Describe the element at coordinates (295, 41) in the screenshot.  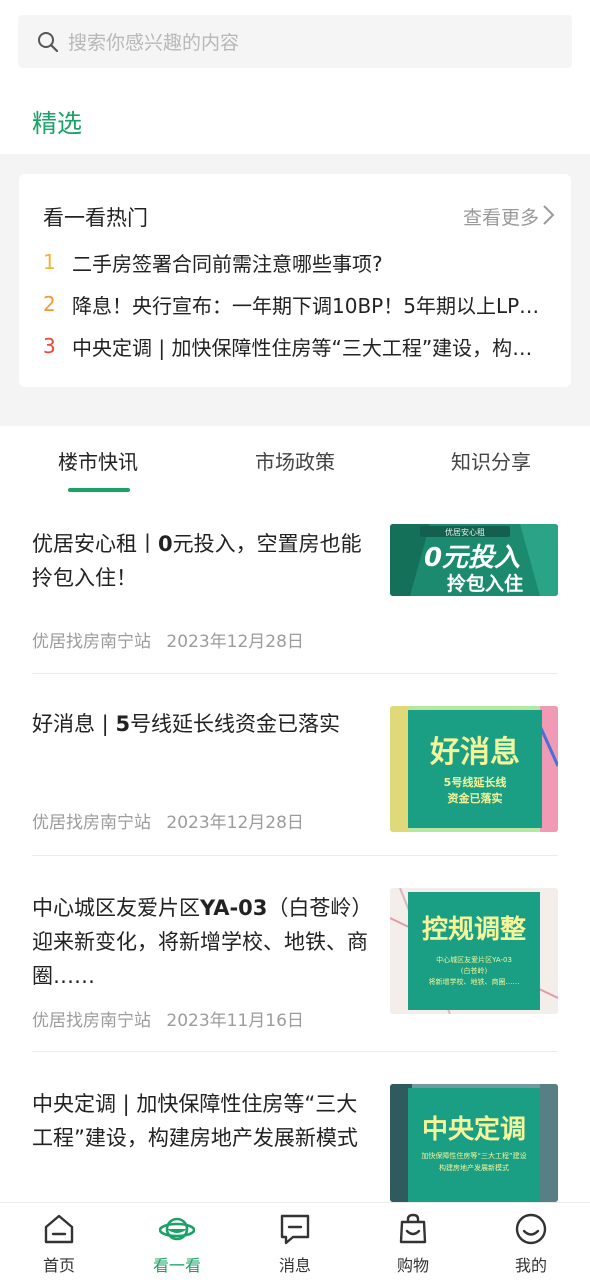
I see `search-bar: 搜索你感兴趣的内容` at that location.